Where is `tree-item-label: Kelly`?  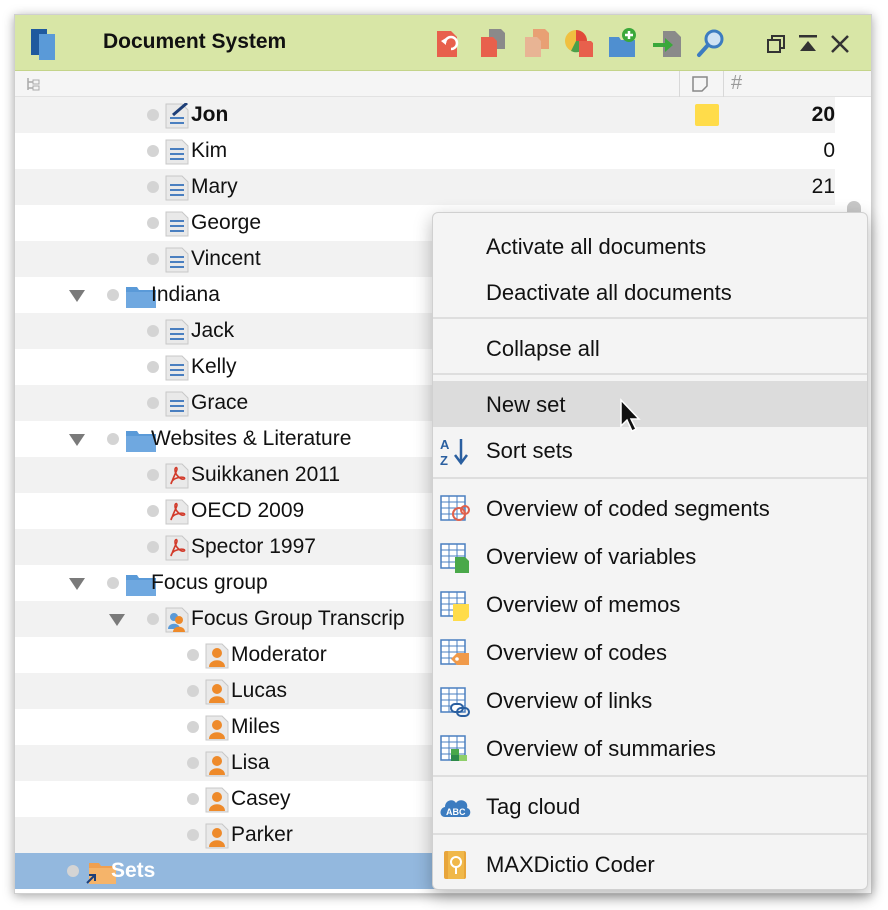 tree-item-label: Kelly is located at coordinates (214, 366).